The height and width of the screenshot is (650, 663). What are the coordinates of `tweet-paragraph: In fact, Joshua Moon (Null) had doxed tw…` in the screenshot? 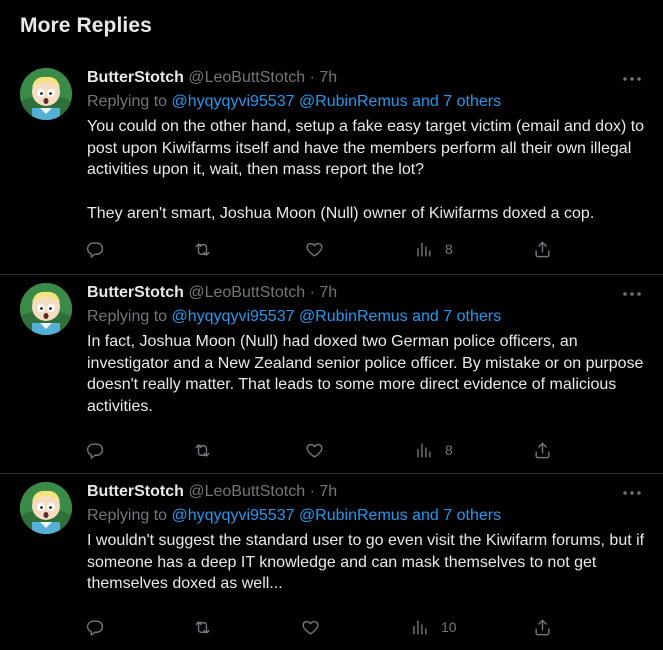 It's located at (365, 374).